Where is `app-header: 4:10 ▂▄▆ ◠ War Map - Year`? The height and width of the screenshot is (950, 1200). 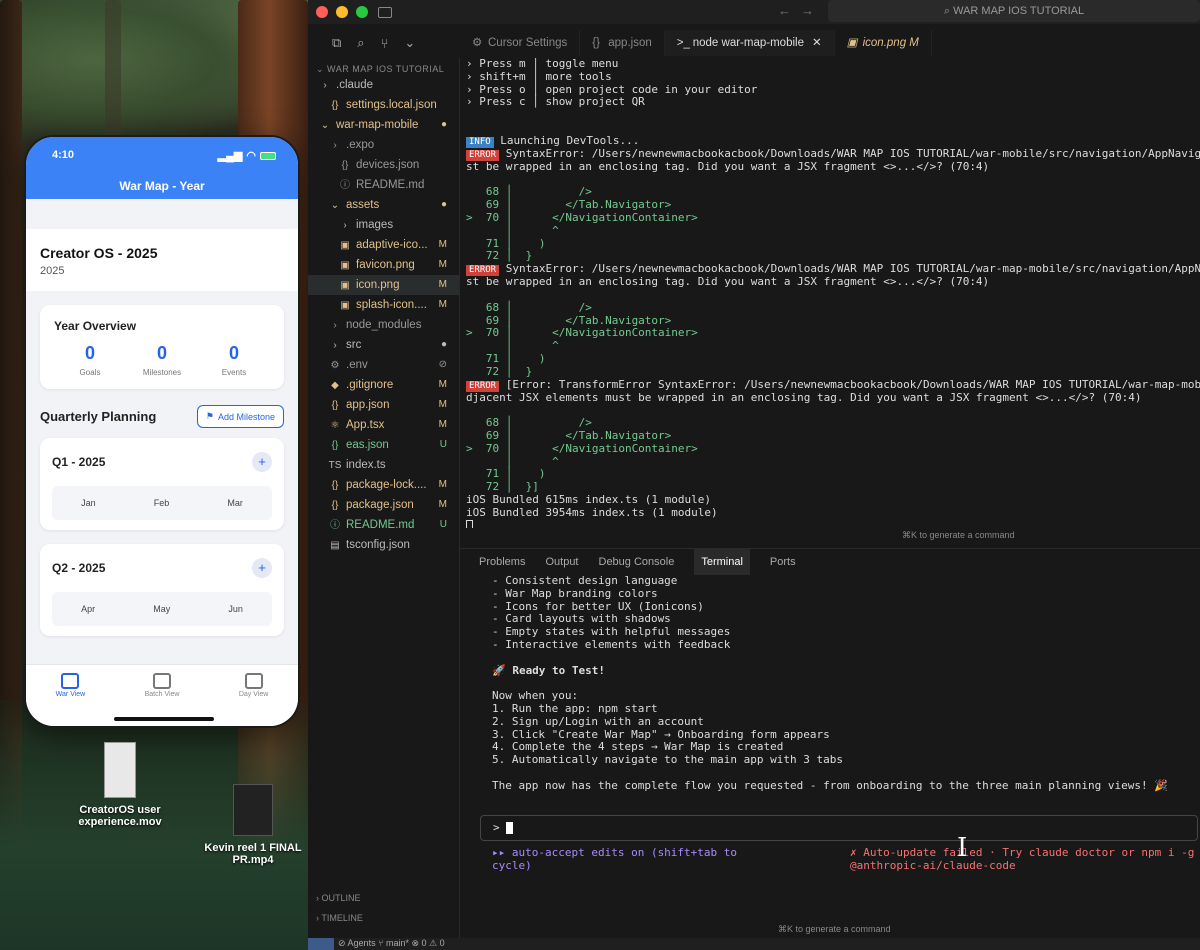
app-header: 4:10 ▂▄▆ ◠ War Map - Year is located at coordinates (162, 168).